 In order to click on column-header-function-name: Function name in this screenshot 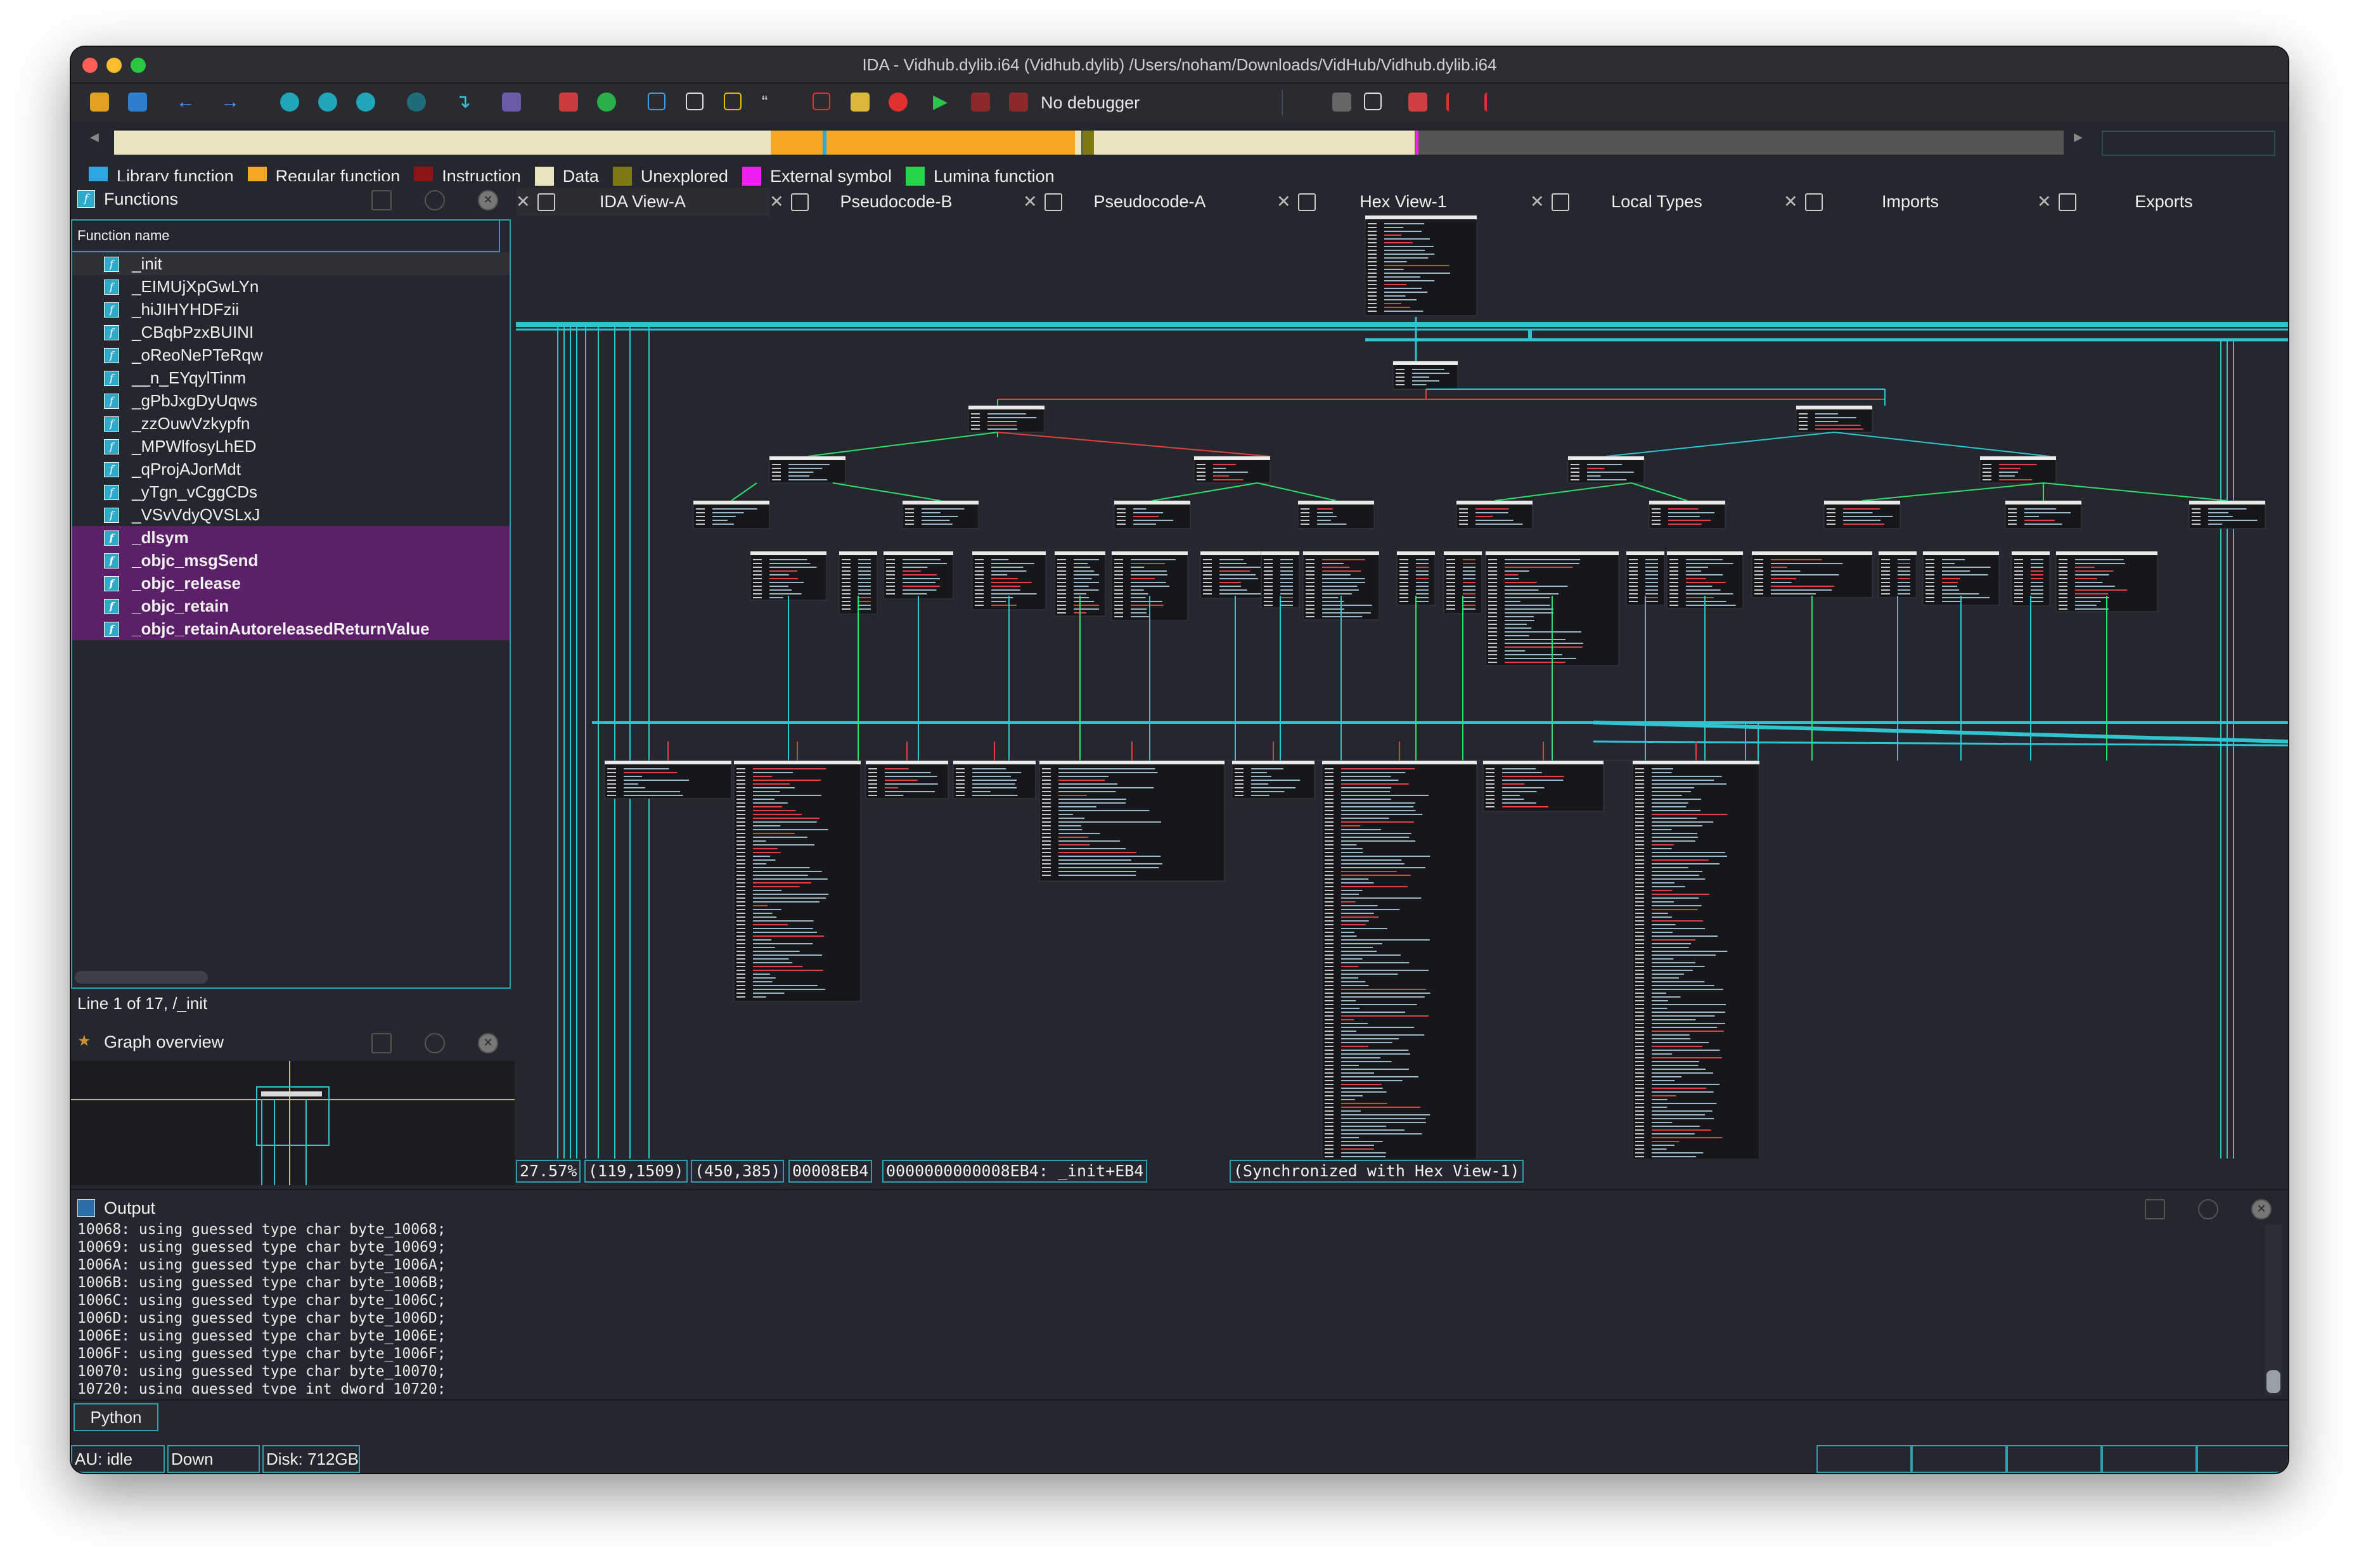, I will do `click(286, 236)`.